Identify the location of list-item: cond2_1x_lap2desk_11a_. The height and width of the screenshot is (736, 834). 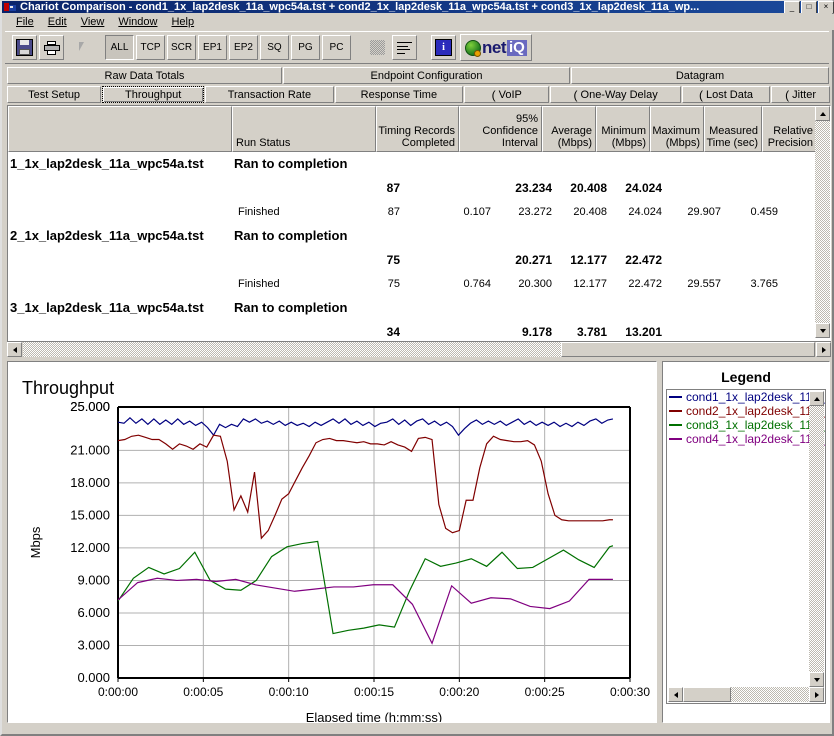
(746, 411).